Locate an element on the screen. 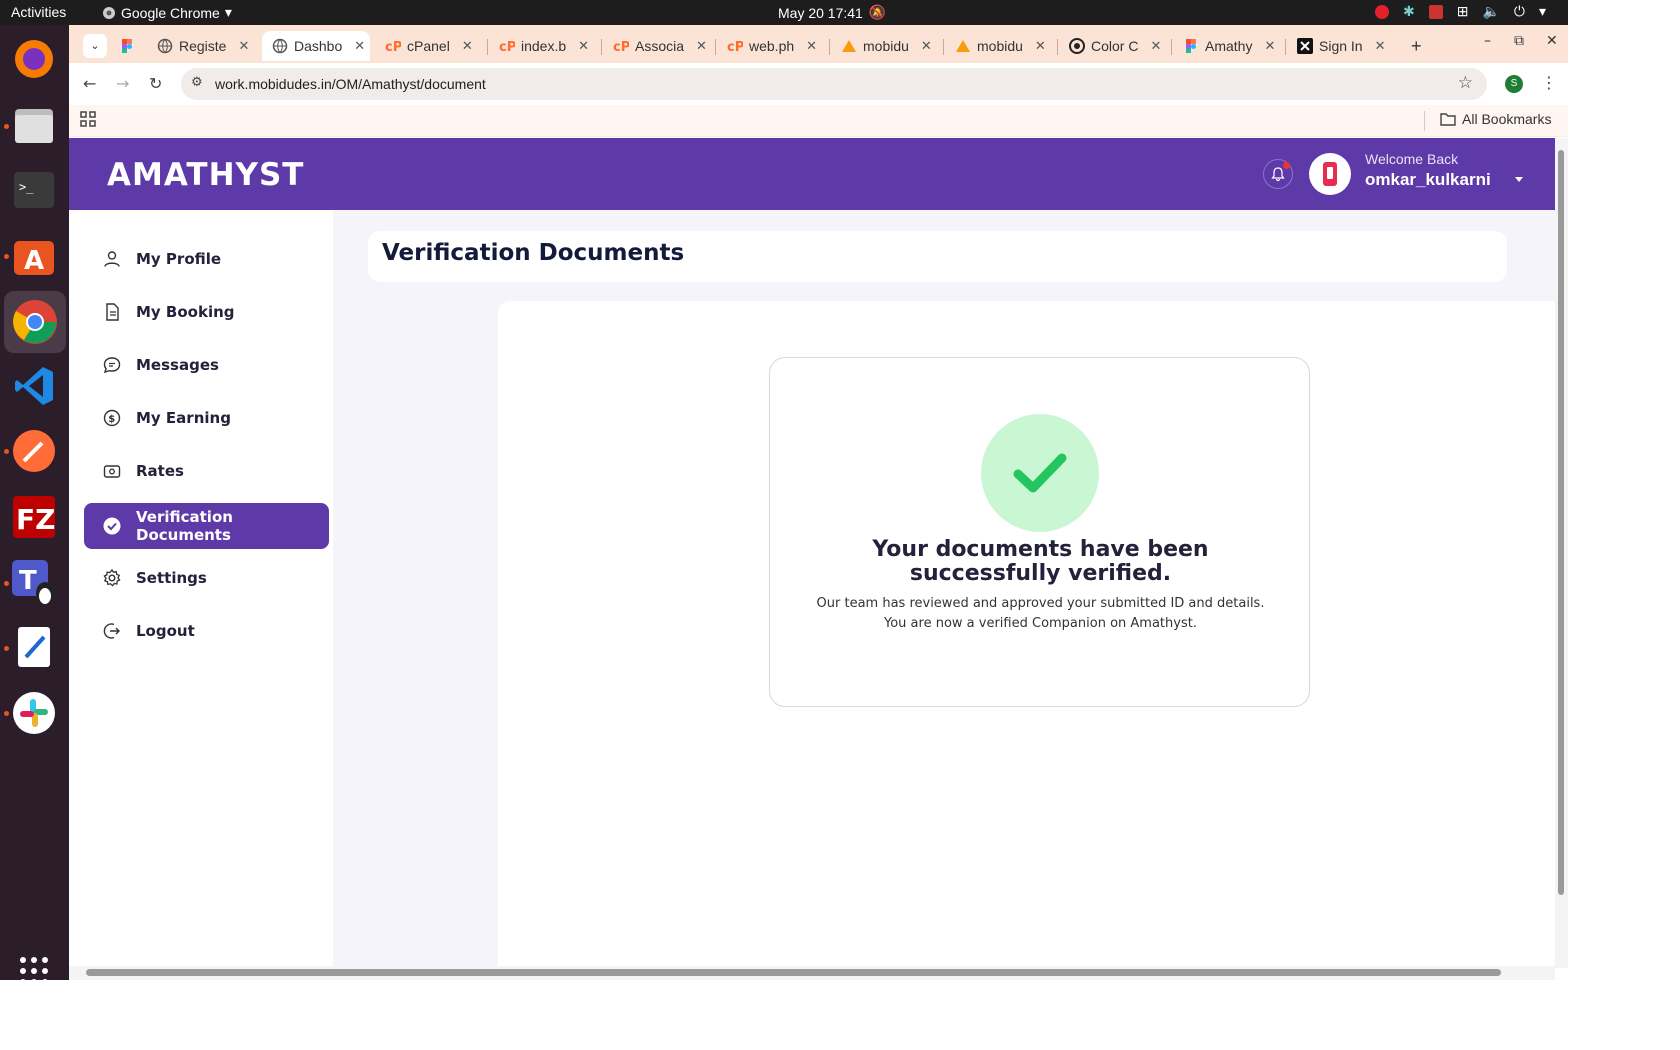 This screenshot has height=1050, width=1680. pma-icon is located at coordinates (963, 46).